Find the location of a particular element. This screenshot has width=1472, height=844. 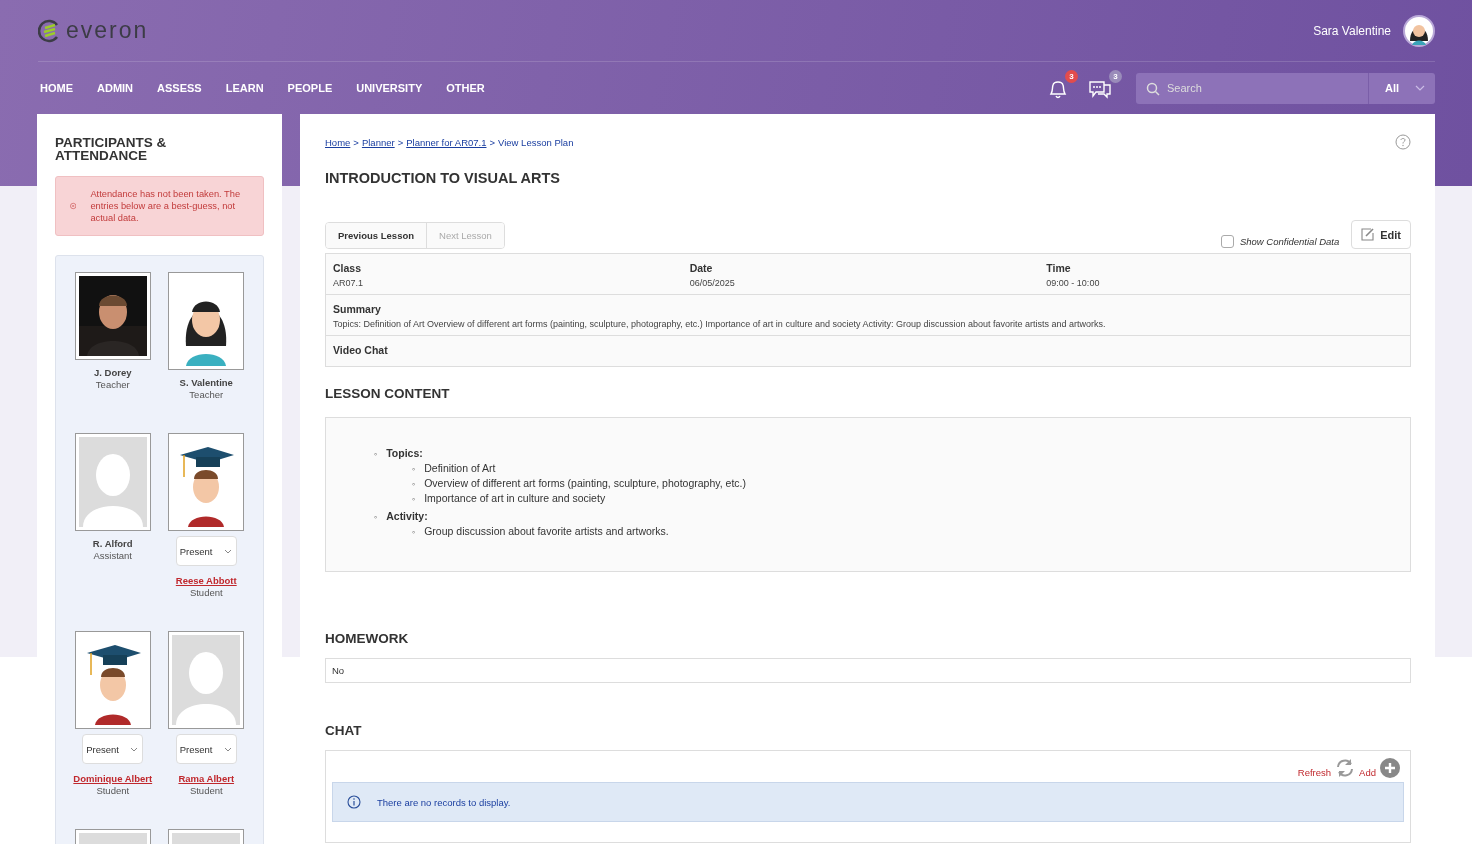

participant-name: R. Alford is located at coordinates (112, 543).